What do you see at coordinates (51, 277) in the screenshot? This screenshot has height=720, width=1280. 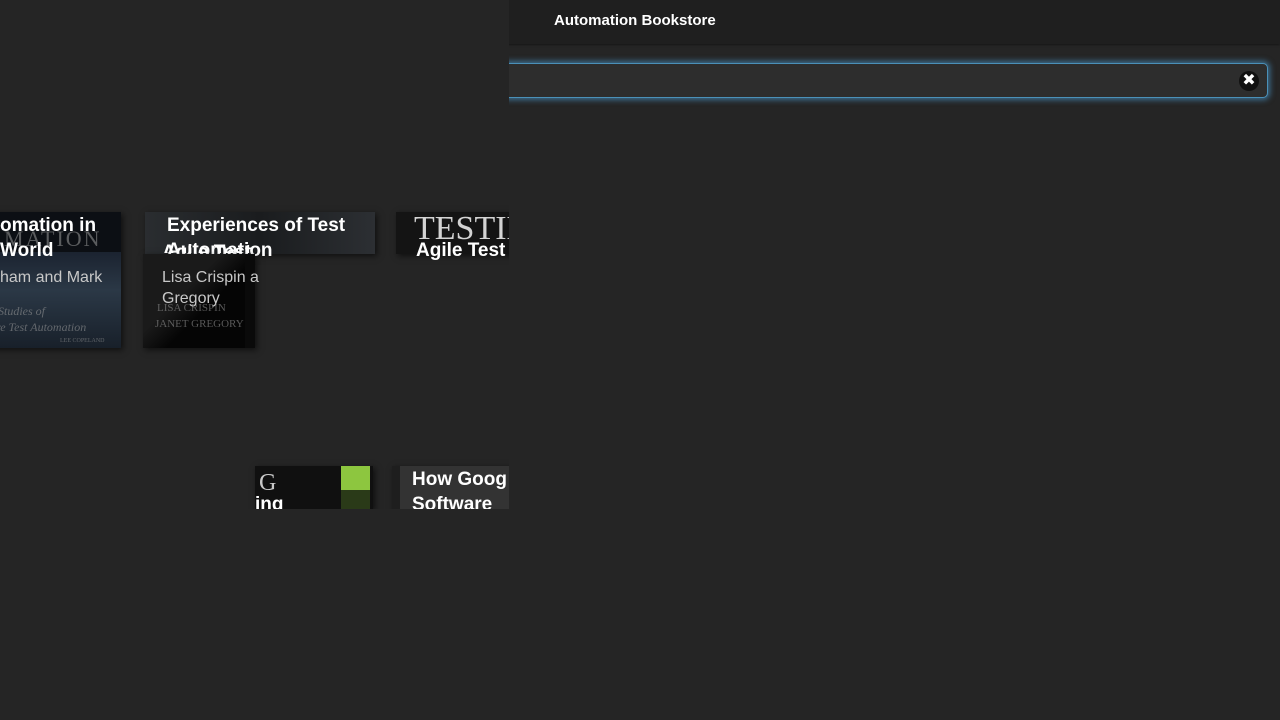 I see `book-author: ham and Mark` at bounding box center [51, 277].